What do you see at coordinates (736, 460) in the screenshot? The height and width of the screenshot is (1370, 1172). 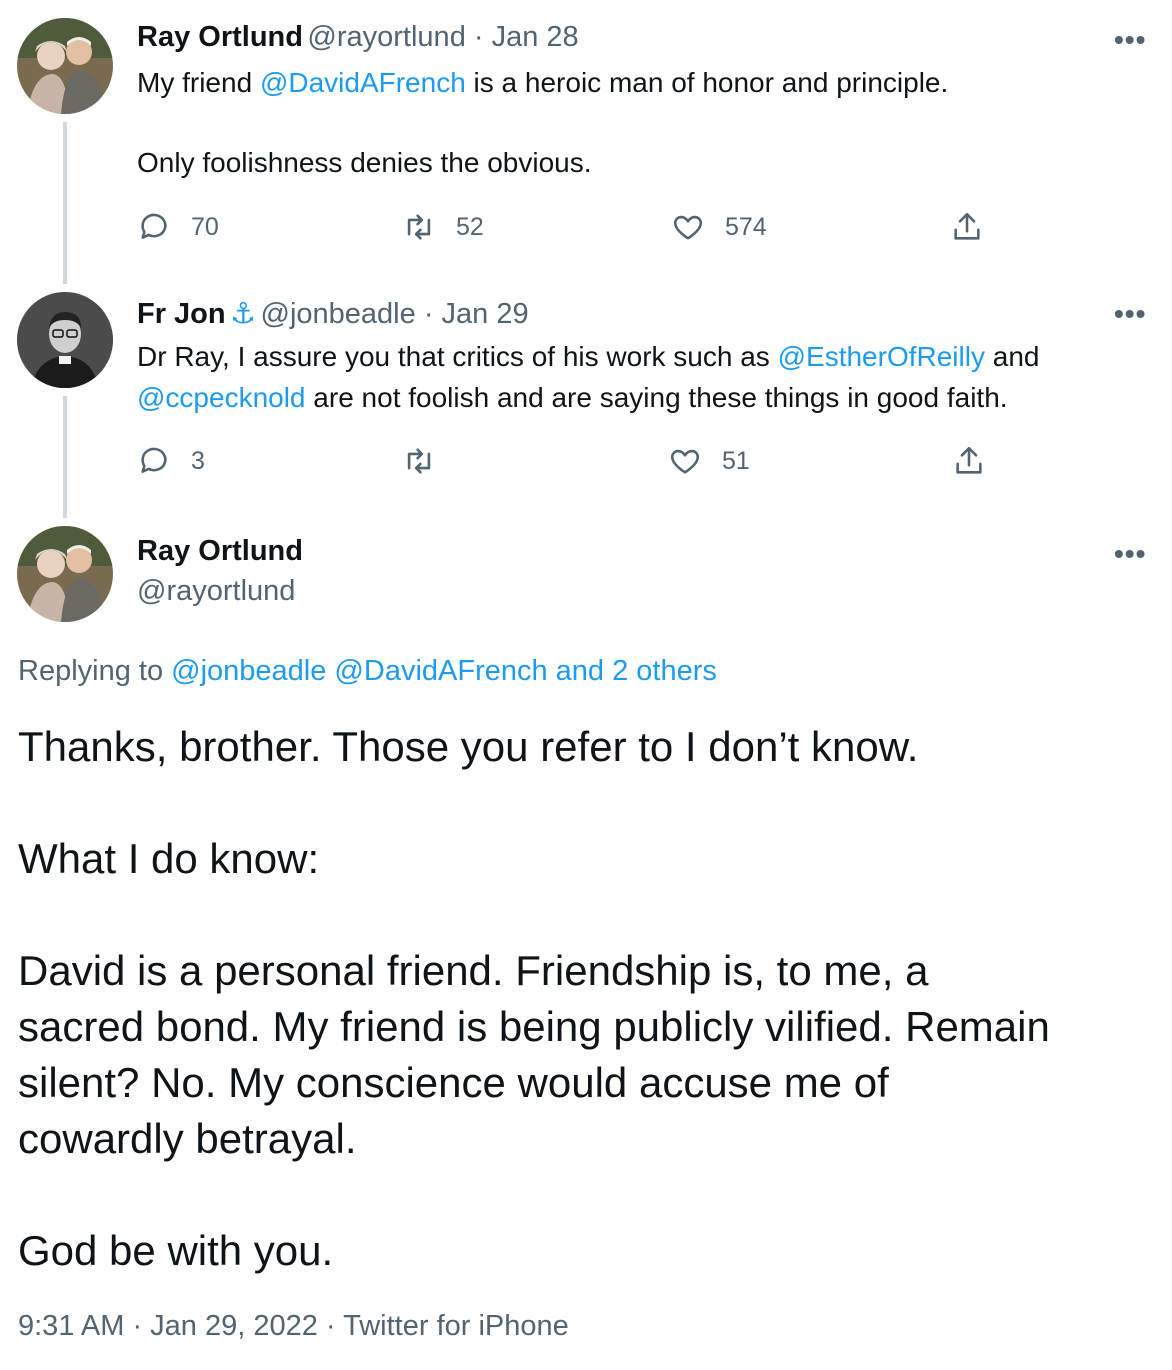 I see `like-count: 51` at bounding box center [736, 460].